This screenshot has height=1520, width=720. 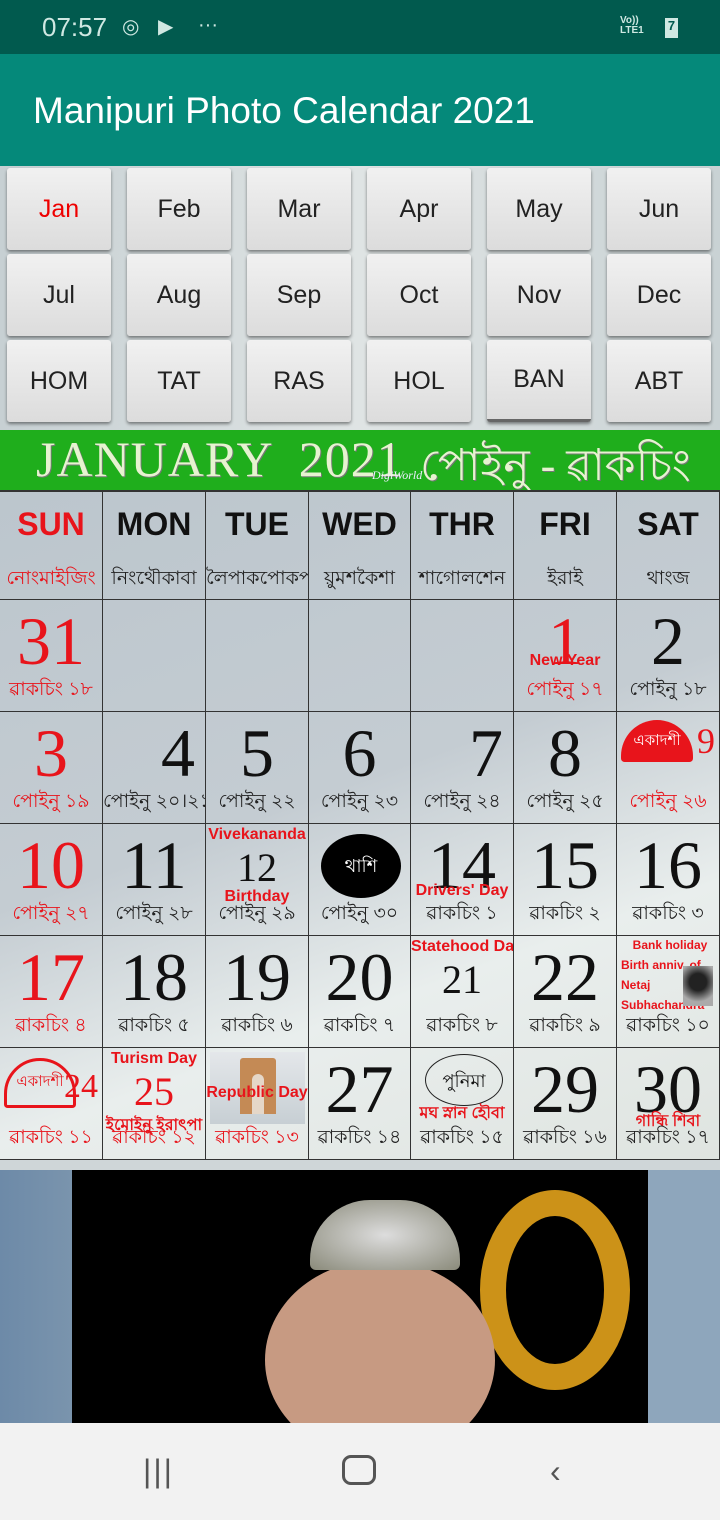 What do you see at coordinates (360, 27) in the screenshot?
I see `status-bar: 07:57 ◎ ▶ ··· Vo)) LTE1 7` at bounding box center [360, 27].